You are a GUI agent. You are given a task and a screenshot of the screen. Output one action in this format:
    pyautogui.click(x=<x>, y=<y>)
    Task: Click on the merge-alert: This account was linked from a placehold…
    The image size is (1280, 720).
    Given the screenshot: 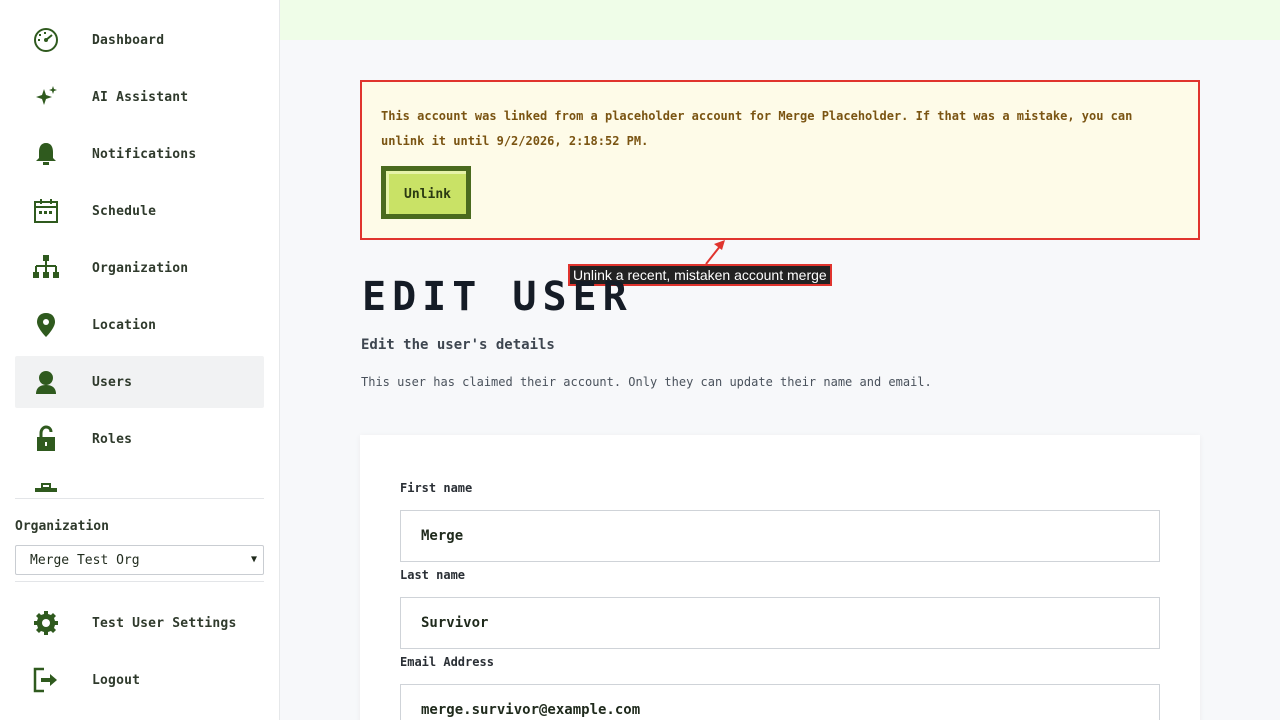 What is the action you would take?
    pyautogui.click(x=780, y=160)
    